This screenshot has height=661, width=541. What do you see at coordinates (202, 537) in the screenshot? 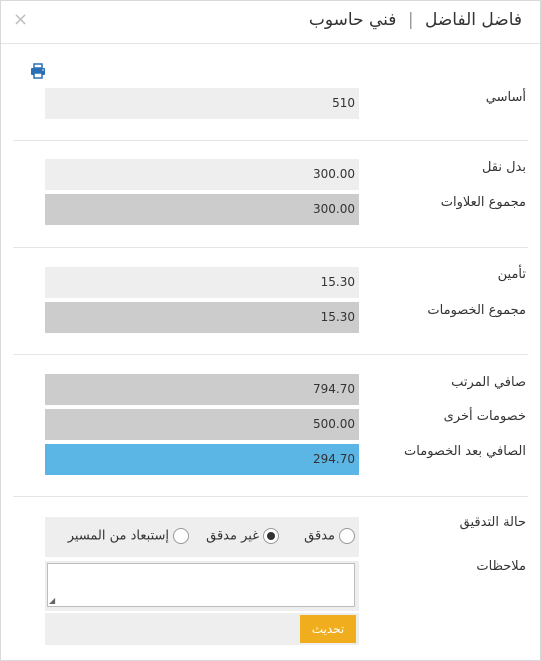
I see `audit-status-radio-group: مدقق غير مدقق إستبعاد من المسير` at bounding box center [202, 537].